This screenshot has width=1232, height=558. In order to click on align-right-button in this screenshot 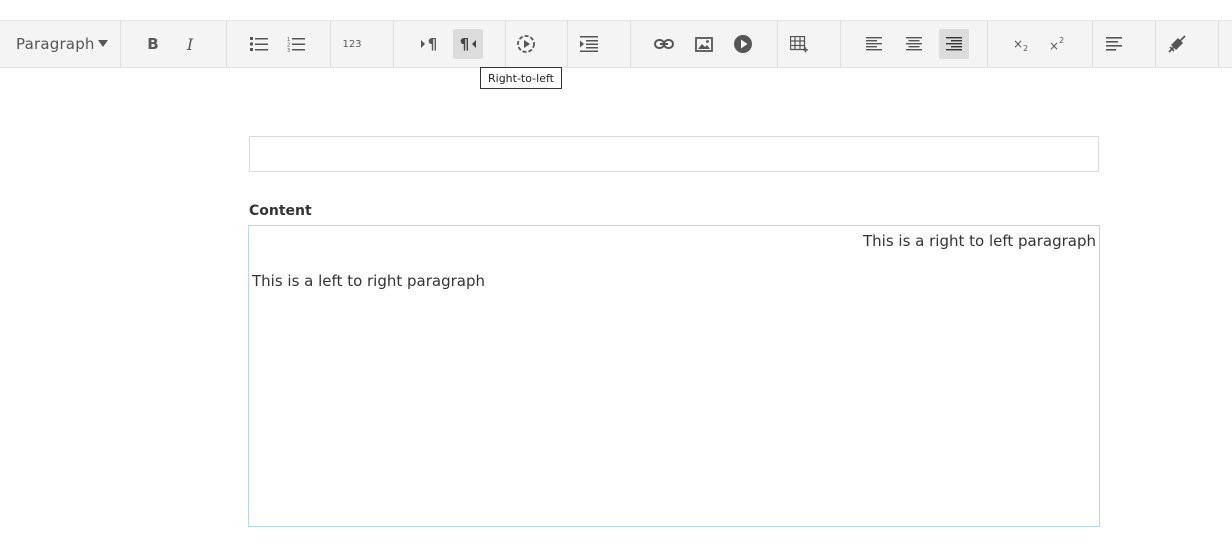, I will do `click(954, 44)`.